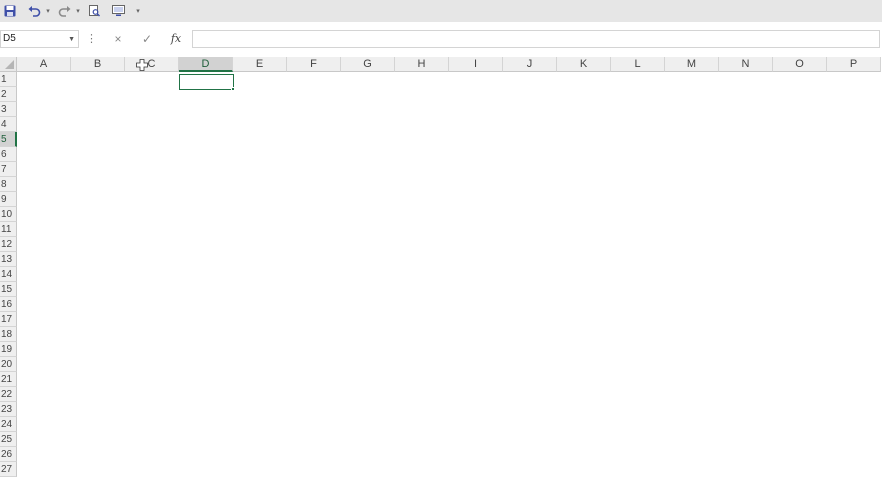  What do you see at coordinates (8, 334) in the screenshot?
I see `row-header-18: 18` at bounding box center [8, 334].